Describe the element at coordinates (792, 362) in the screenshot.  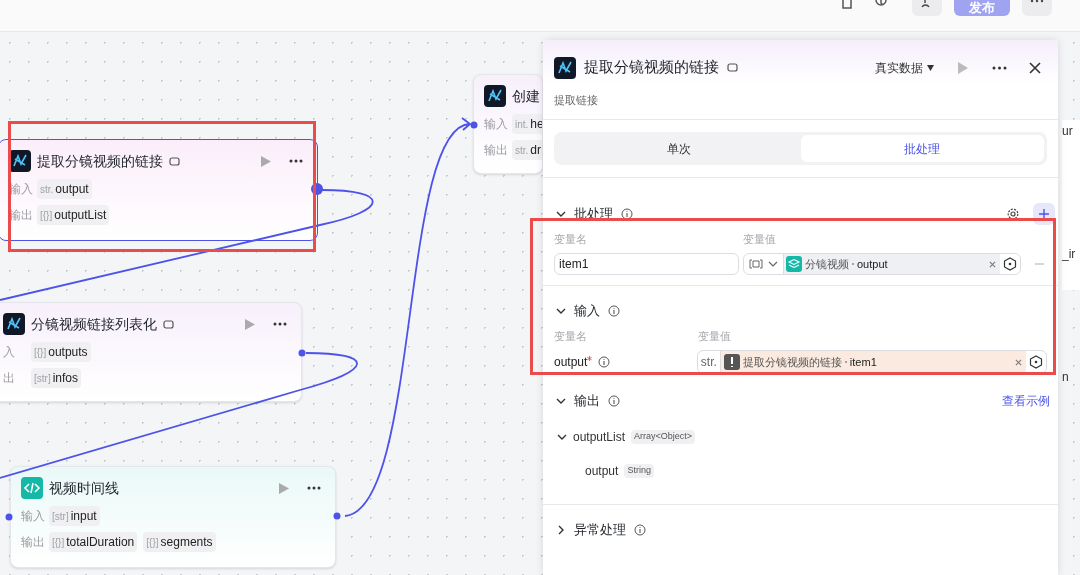
I see `reference-source: 提取分镜视频的链接` at that location.